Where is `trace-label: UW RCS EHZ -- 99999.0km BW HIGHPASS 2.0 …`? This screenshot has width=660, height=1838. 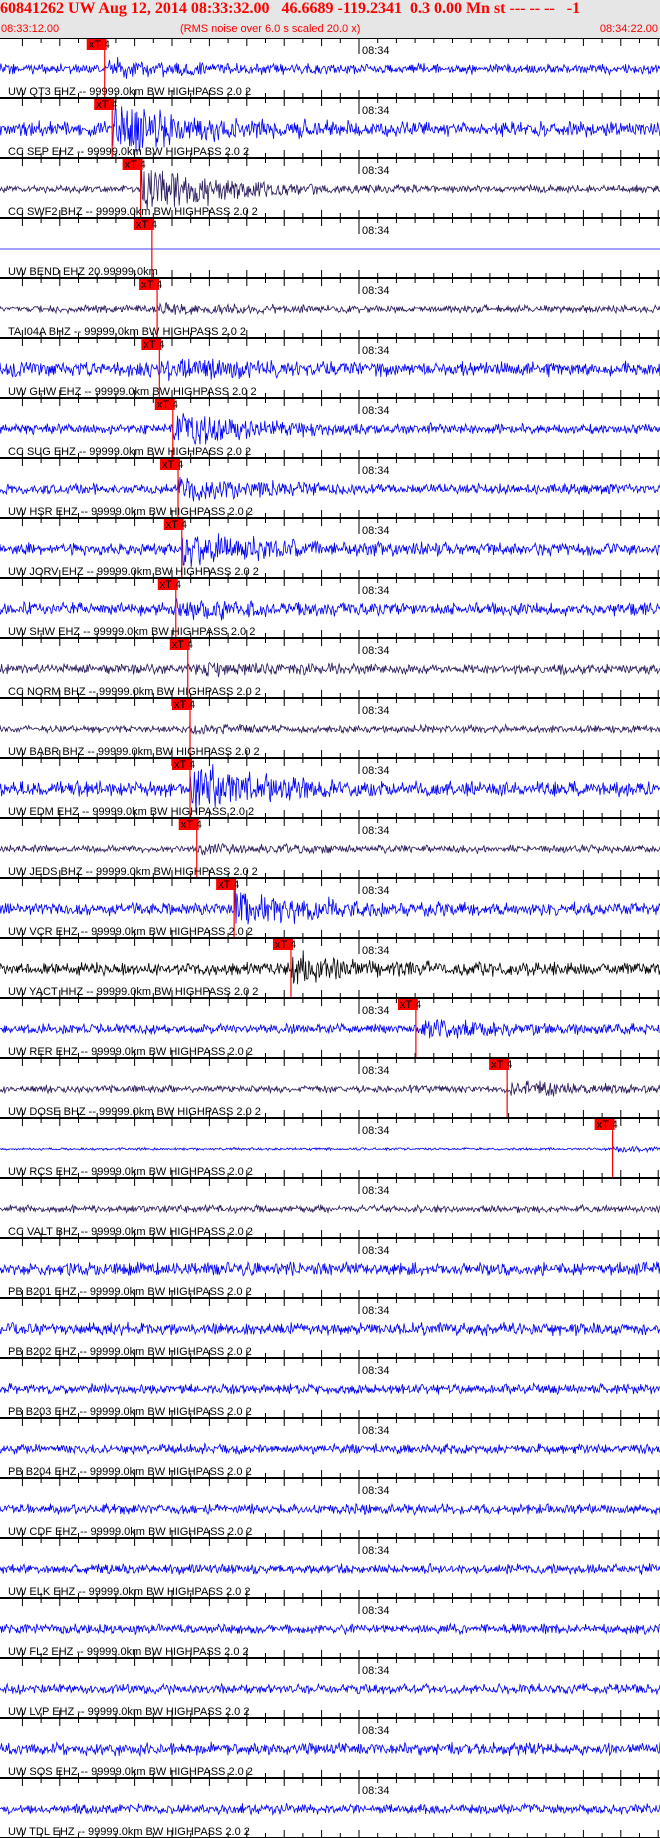 trace-label: UW RCS EHZ -- 99999.0km BW HIGHPASS 2.0 … is located at coordinates (130, 1172).